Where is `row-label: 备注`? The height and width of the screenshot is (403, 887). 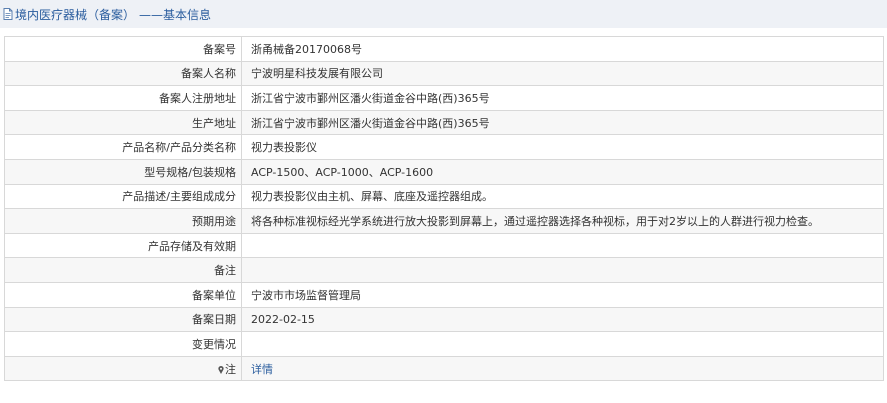
row-label: 备注 is located at coordinates (123, 270).